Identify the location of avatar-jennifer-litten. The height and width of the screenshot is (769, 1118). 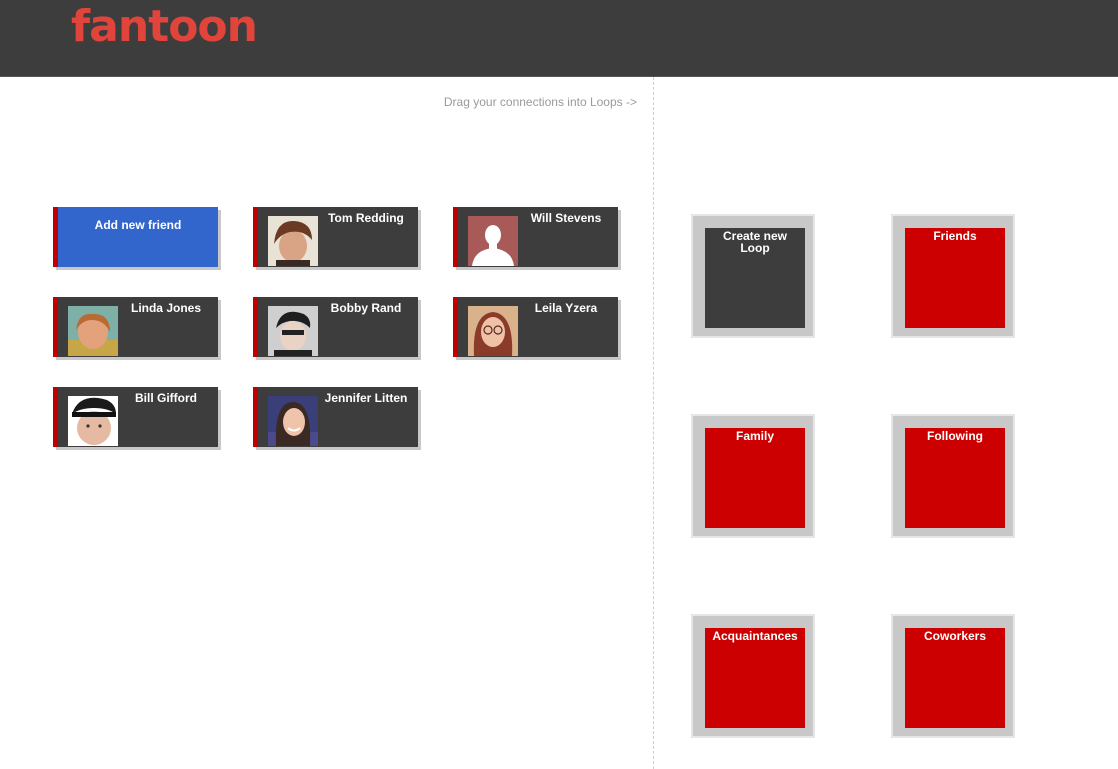
(293, 421).